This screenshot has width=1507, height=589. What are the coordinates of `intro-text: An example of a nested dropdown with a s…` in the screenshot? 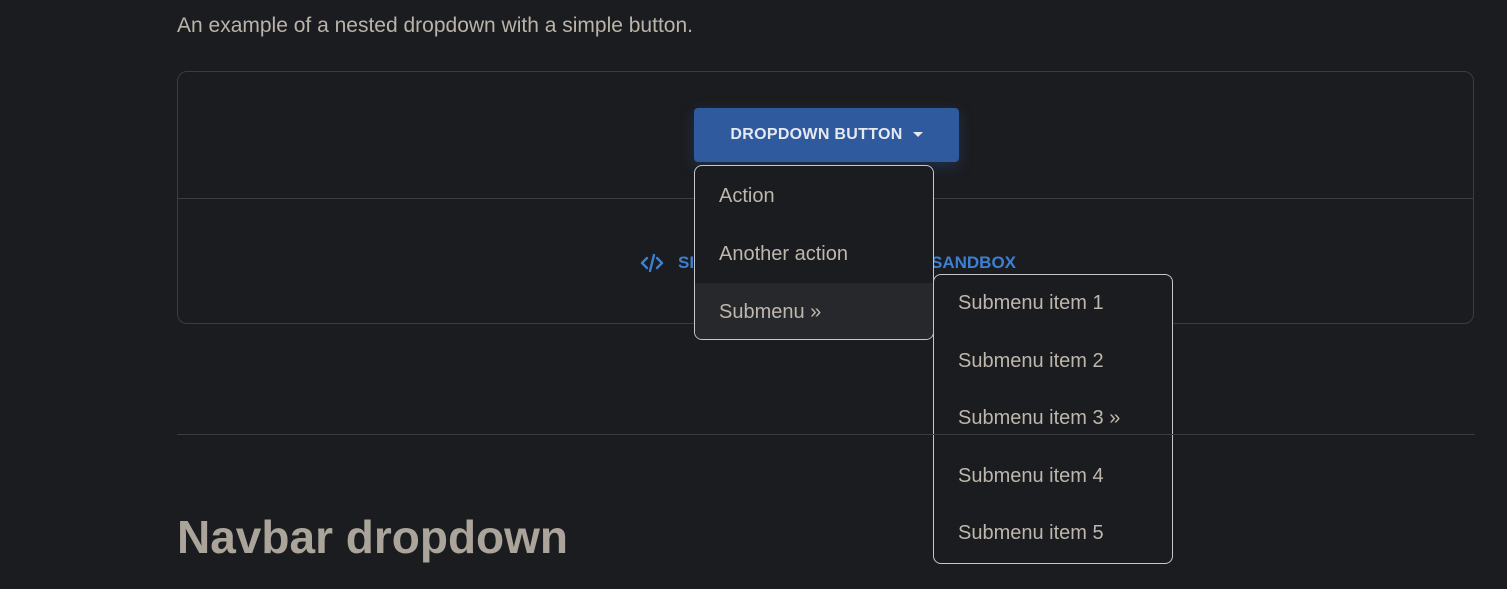 It's located at (435, 25).